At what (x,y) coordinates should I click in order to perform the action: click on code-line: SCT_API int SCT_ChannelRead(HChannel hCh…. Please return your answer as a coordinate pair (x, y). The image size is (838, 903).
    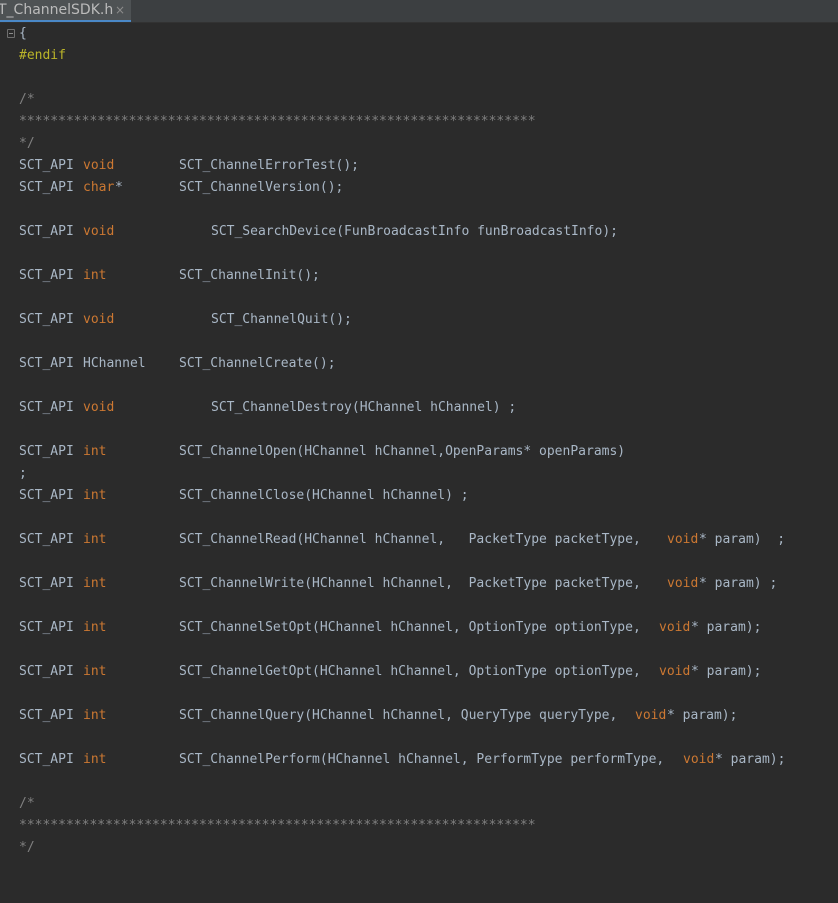
    Looking at the image, I should click on (402, 539).